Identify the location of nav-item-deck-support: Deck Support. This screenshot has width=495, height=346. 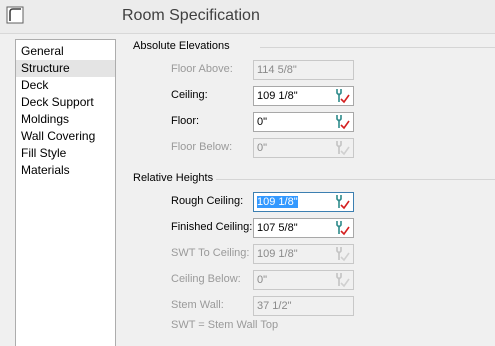
(65, 102).